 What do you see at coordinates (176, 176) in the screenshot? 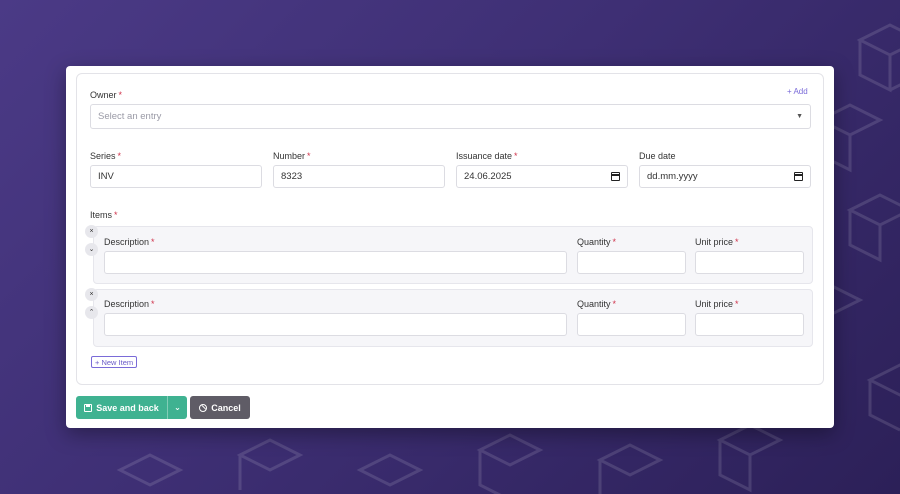
I see `series-input: INV` at bounding box center [176, 176].